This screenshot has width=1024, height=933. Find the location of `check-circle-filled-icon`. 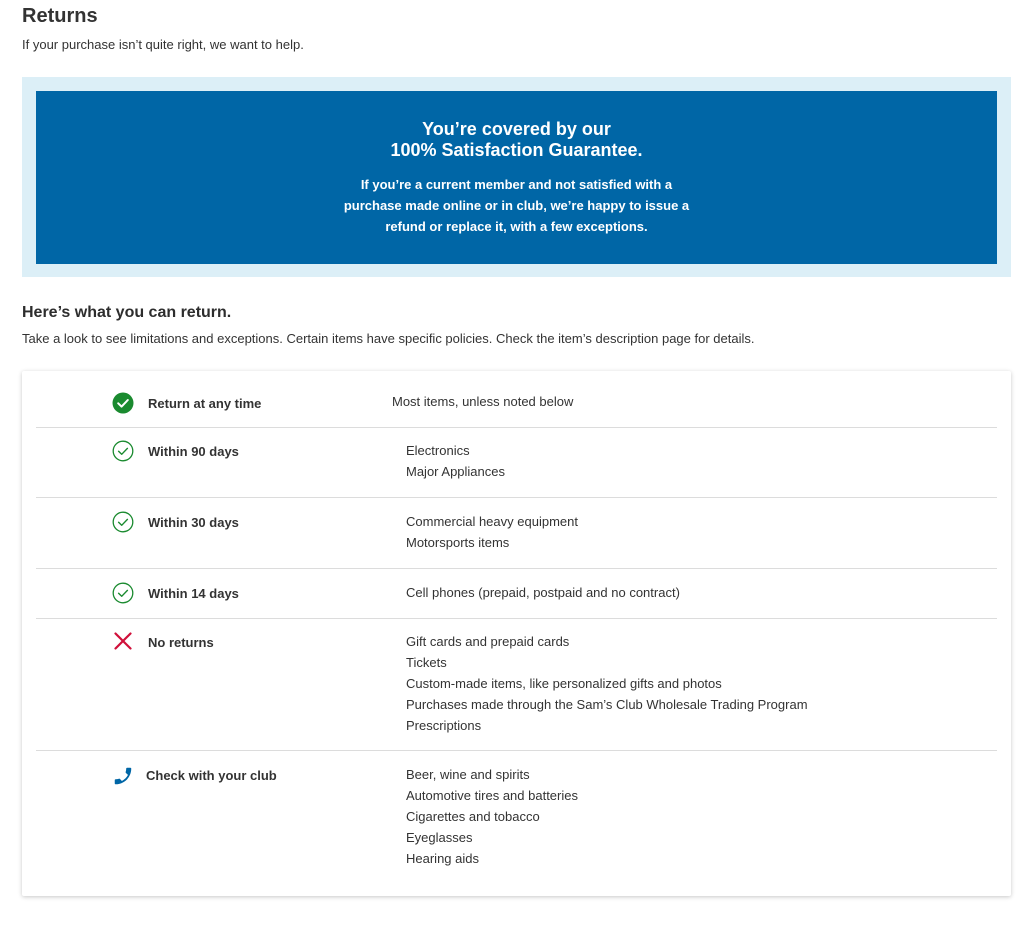

check-circle-filled-icon is located at coordinates (123, 403).